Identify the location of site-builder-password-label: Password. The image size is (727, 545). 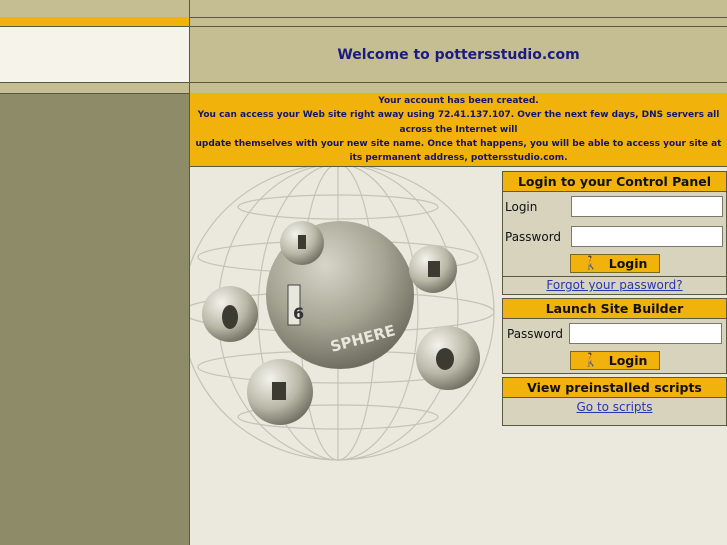
(535, 334).